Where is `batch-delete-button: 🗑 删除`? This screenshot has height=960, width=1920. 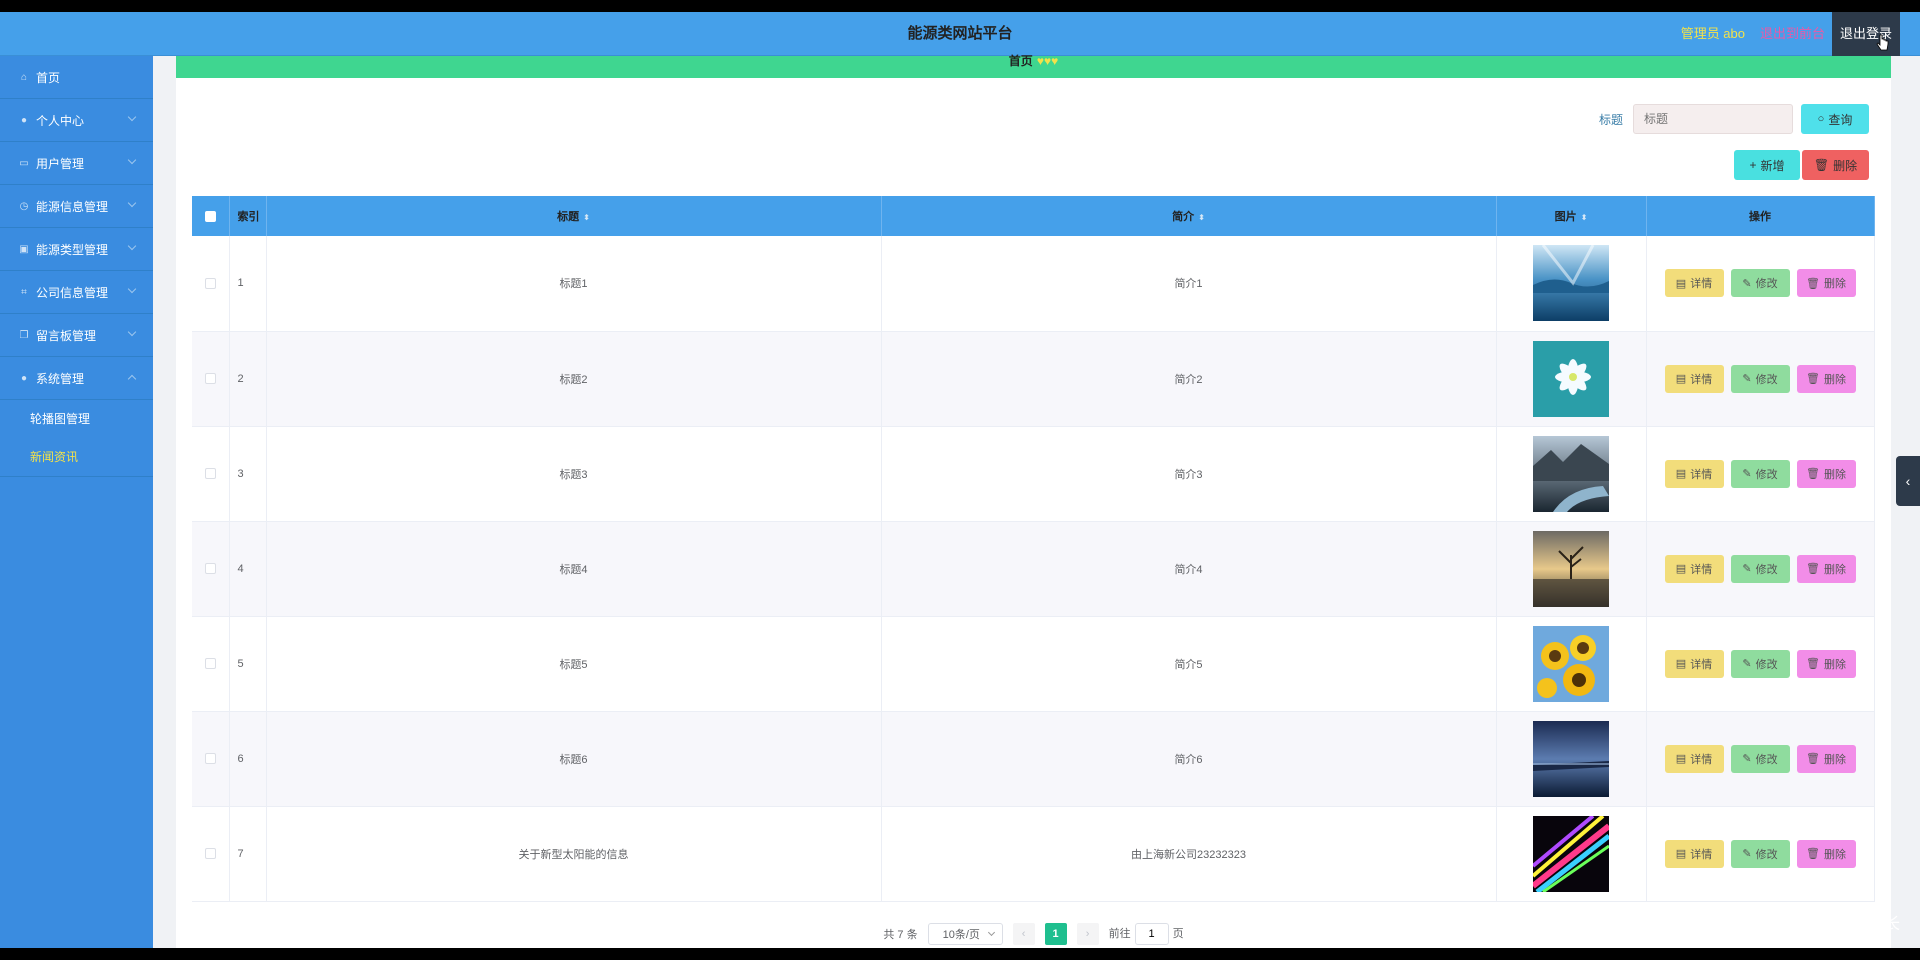
batch-delete-button: 🗑 删除 is located at coordinates (1835, 165).